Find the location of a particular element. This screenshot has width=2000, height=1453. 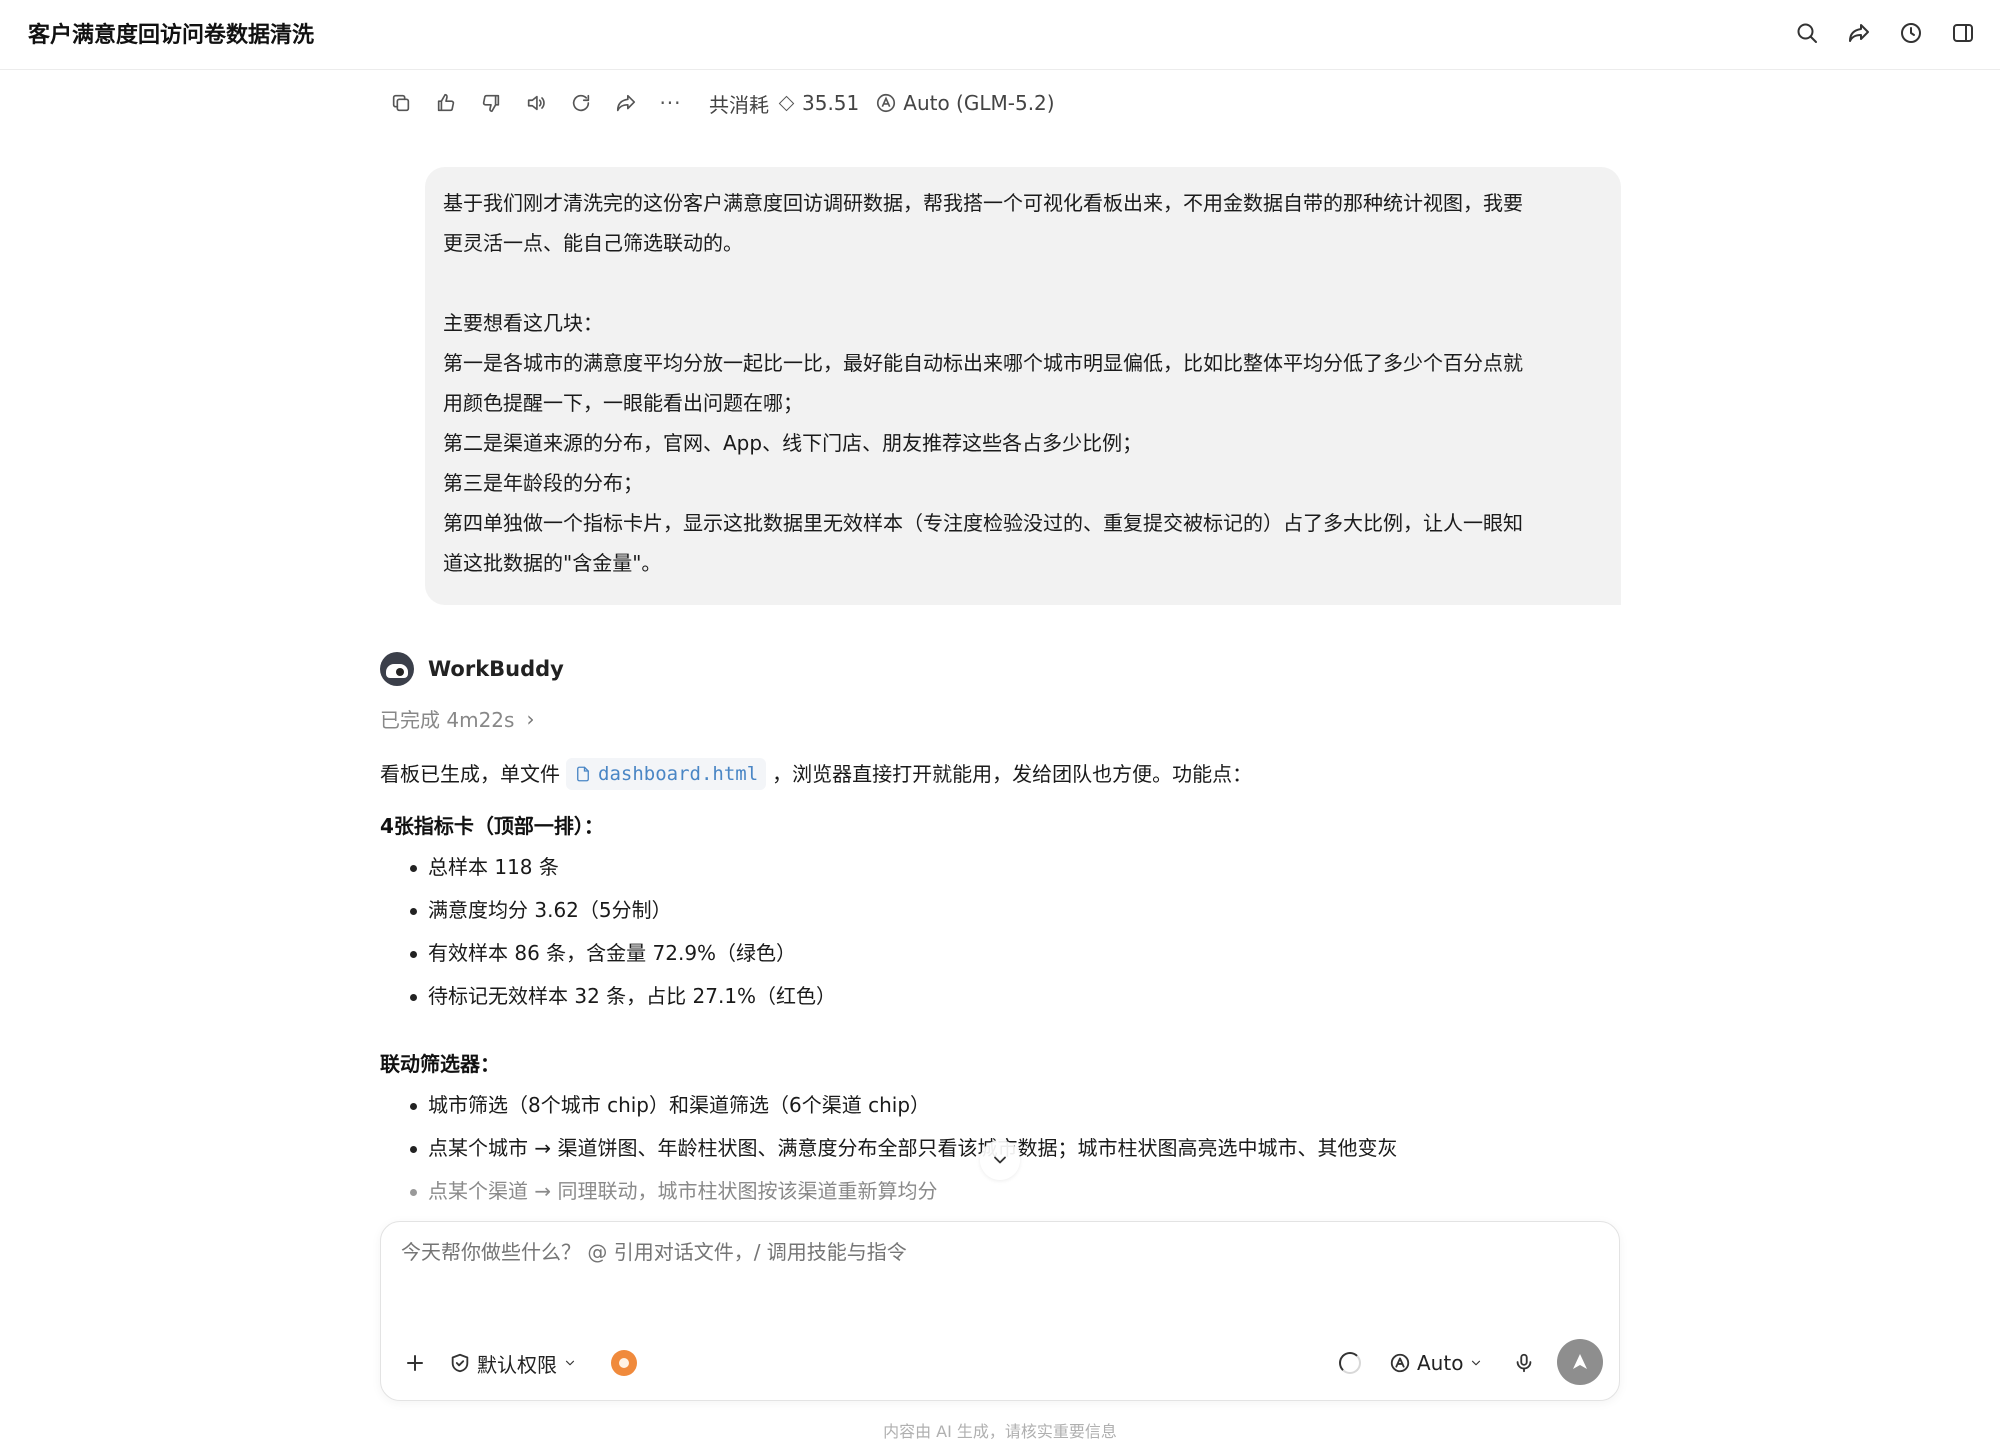

top-toolbar is located at coordinates (1885, 33).